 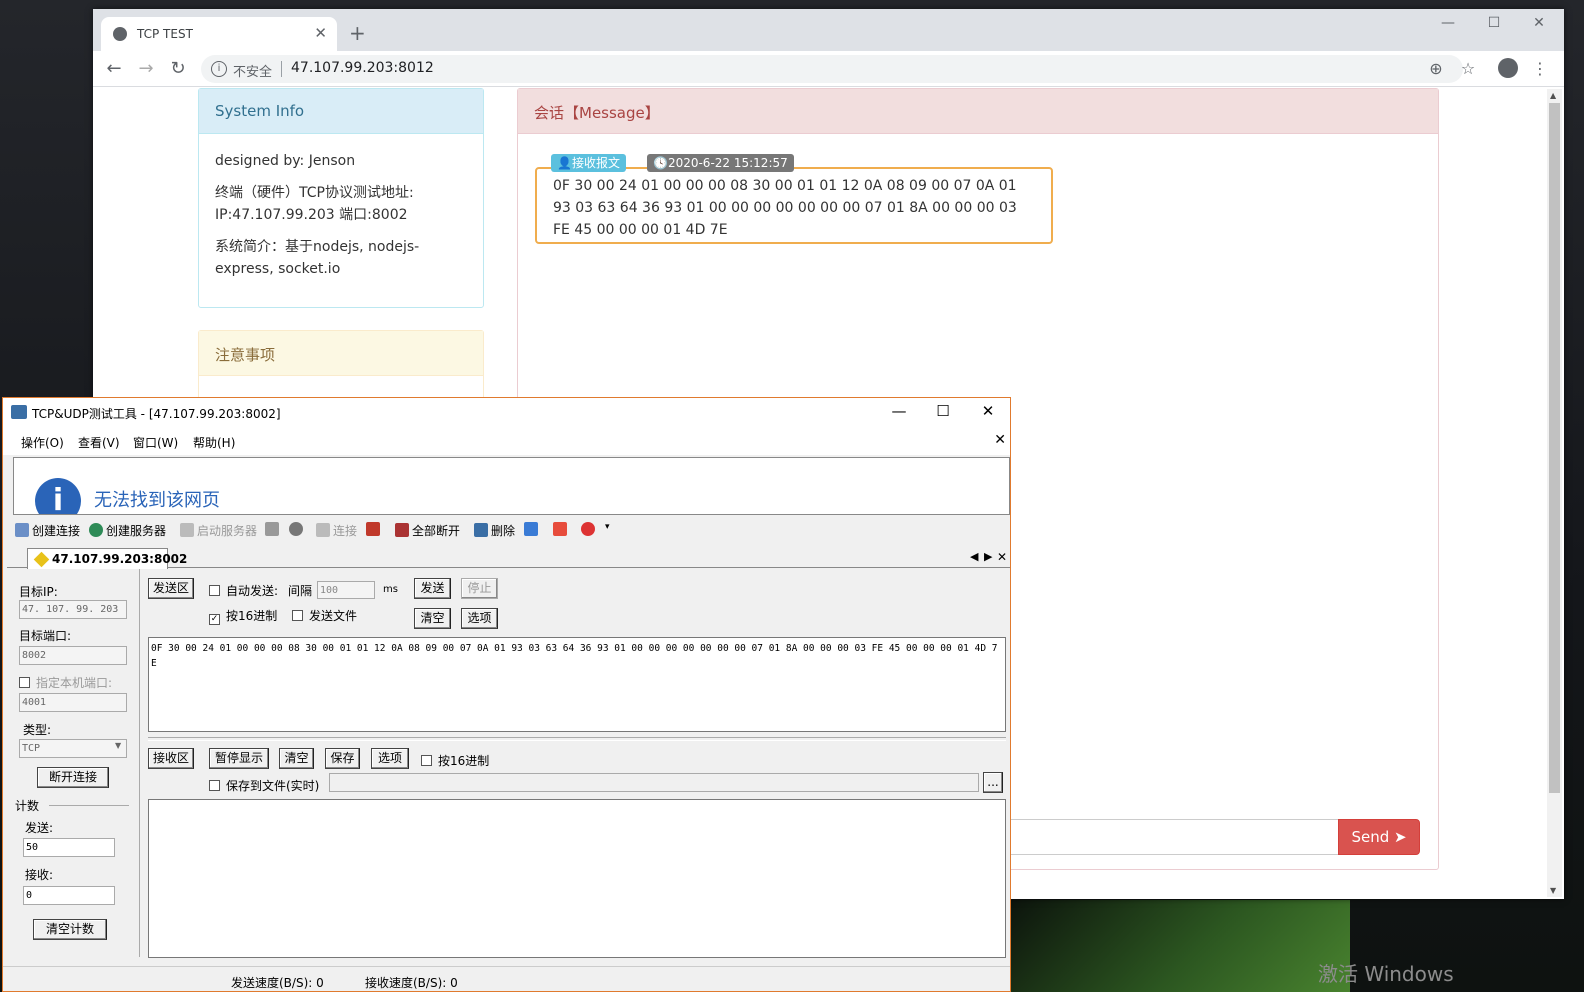 What do you see at coordinates (73, 748) in the screenshot?
I see `type-select` at bounding box center [73, 748].